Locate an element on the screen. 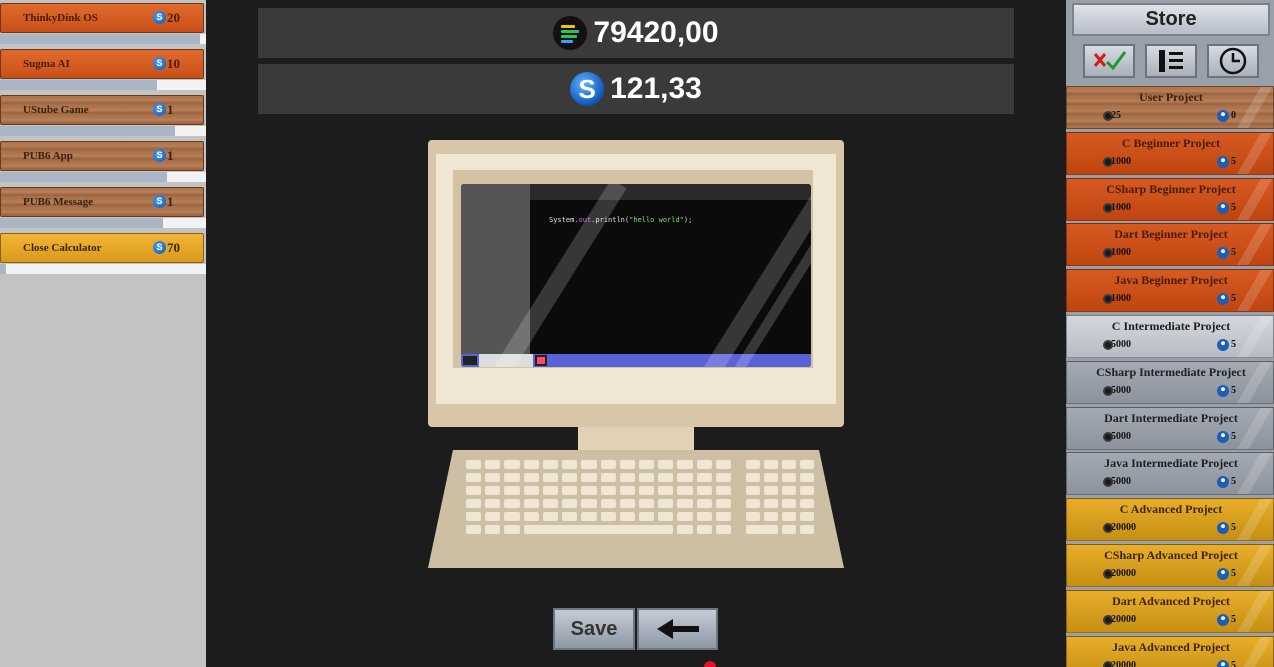  coins-value: 121,33 is located at coordinates (656, 88).